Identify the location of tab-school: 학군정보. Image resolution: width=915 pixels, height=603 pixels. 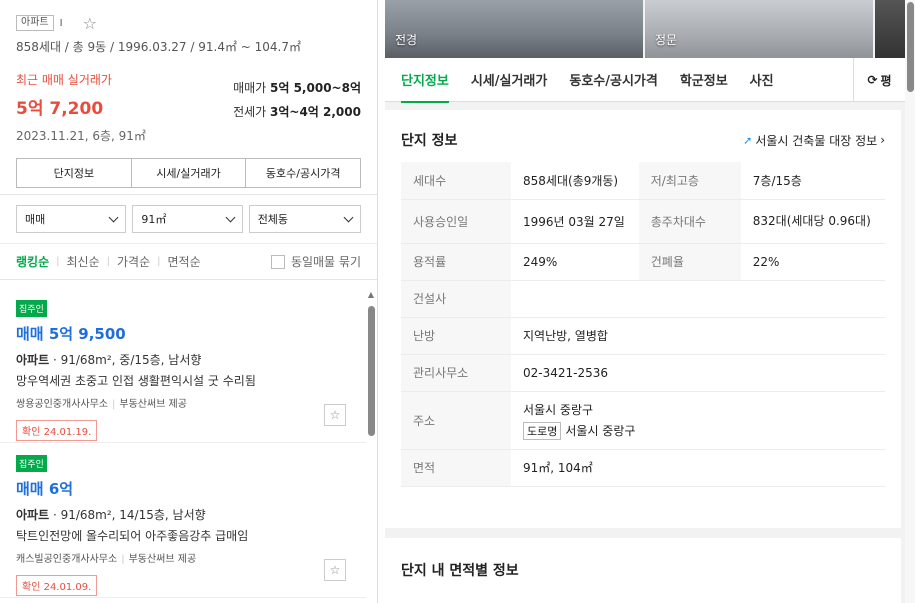
(704, 80).